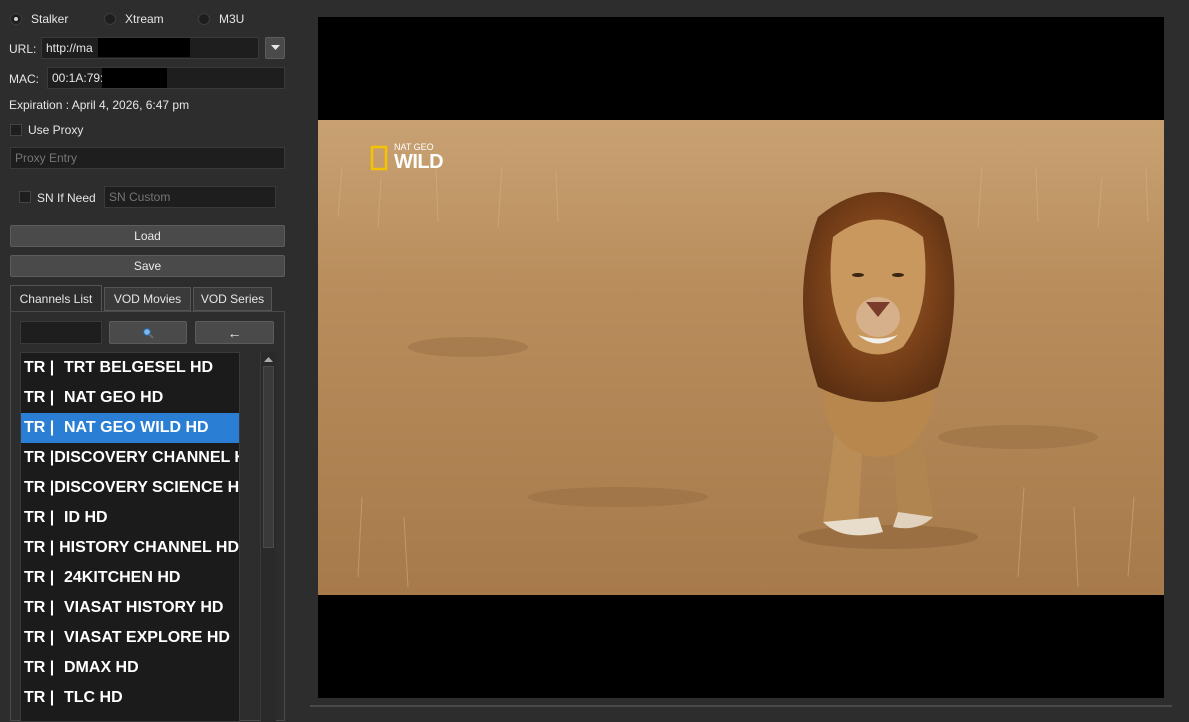  What do you see at coordinates (130, 668) in the screenshot?
I see `channel-row: TR | DMAX HD` at bounding box center [130, 668].